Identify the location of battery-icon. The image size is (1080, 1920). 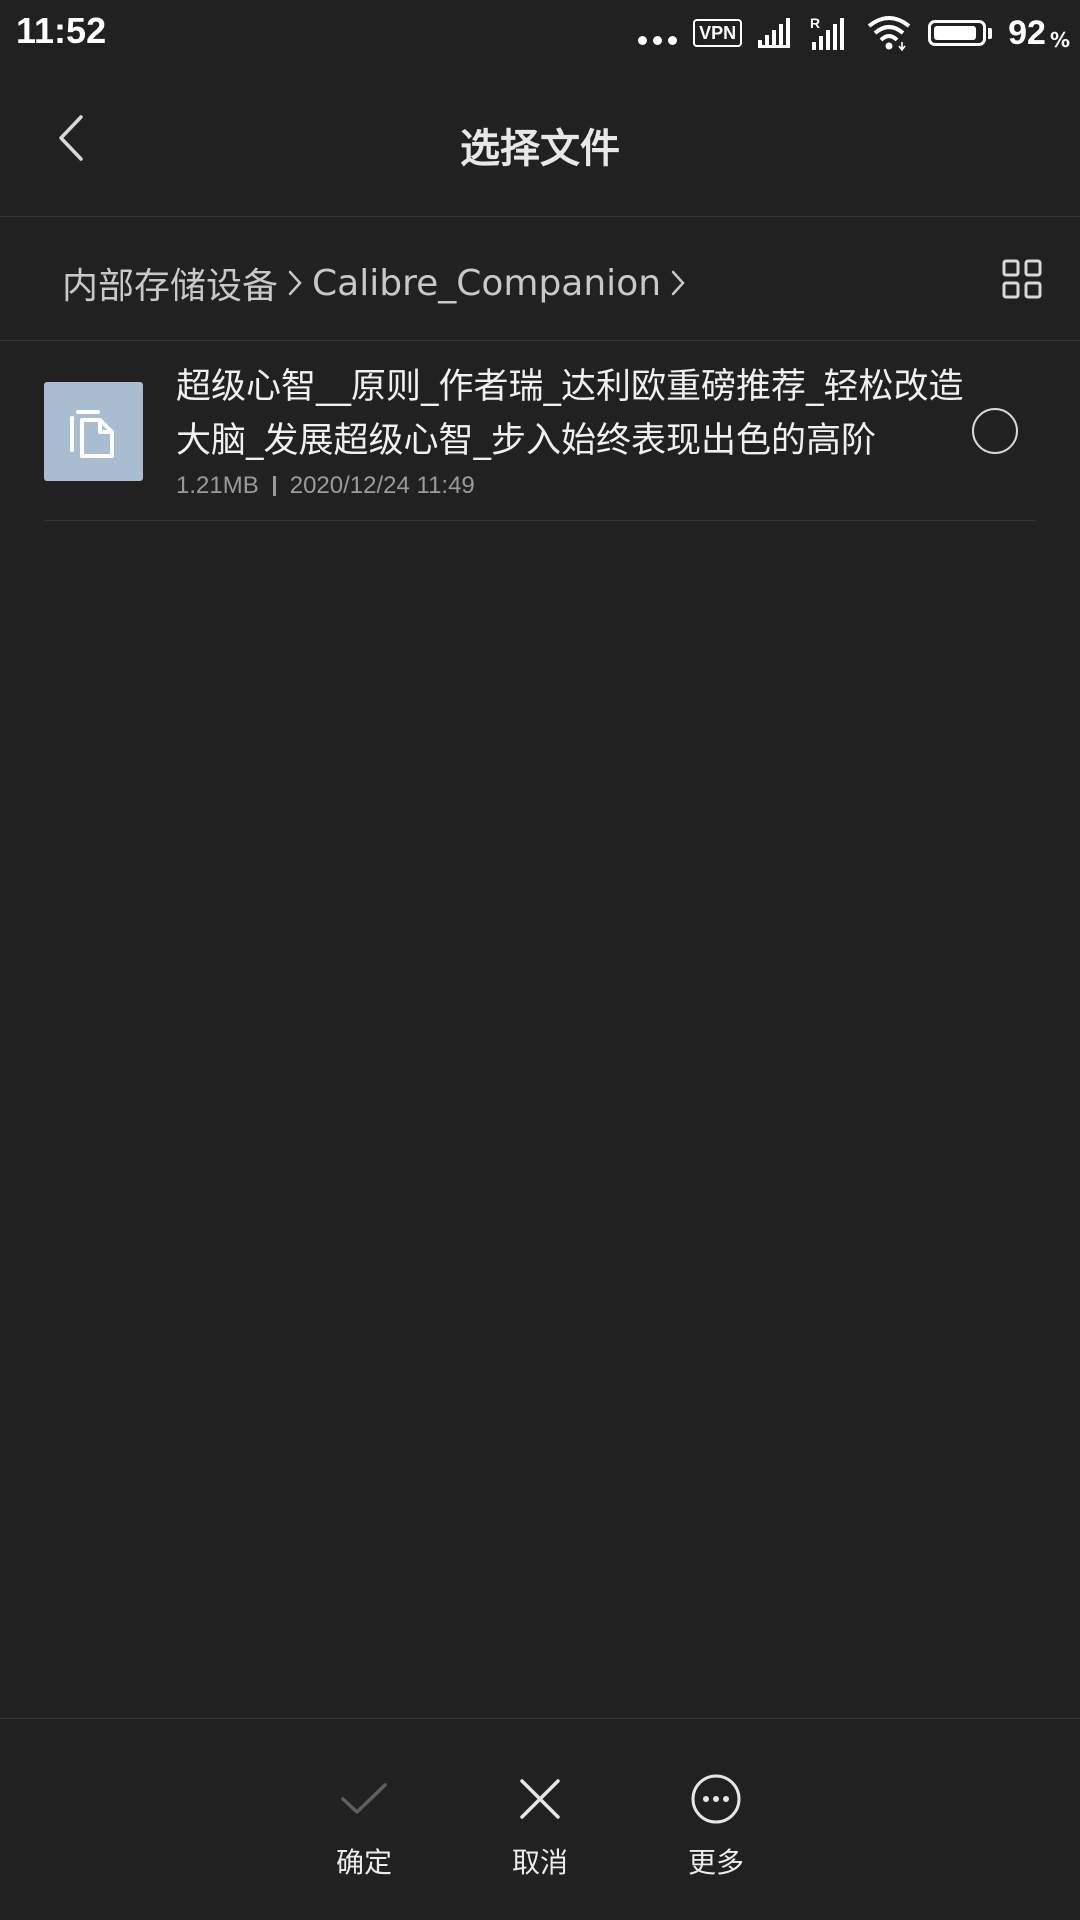
(960, 33).